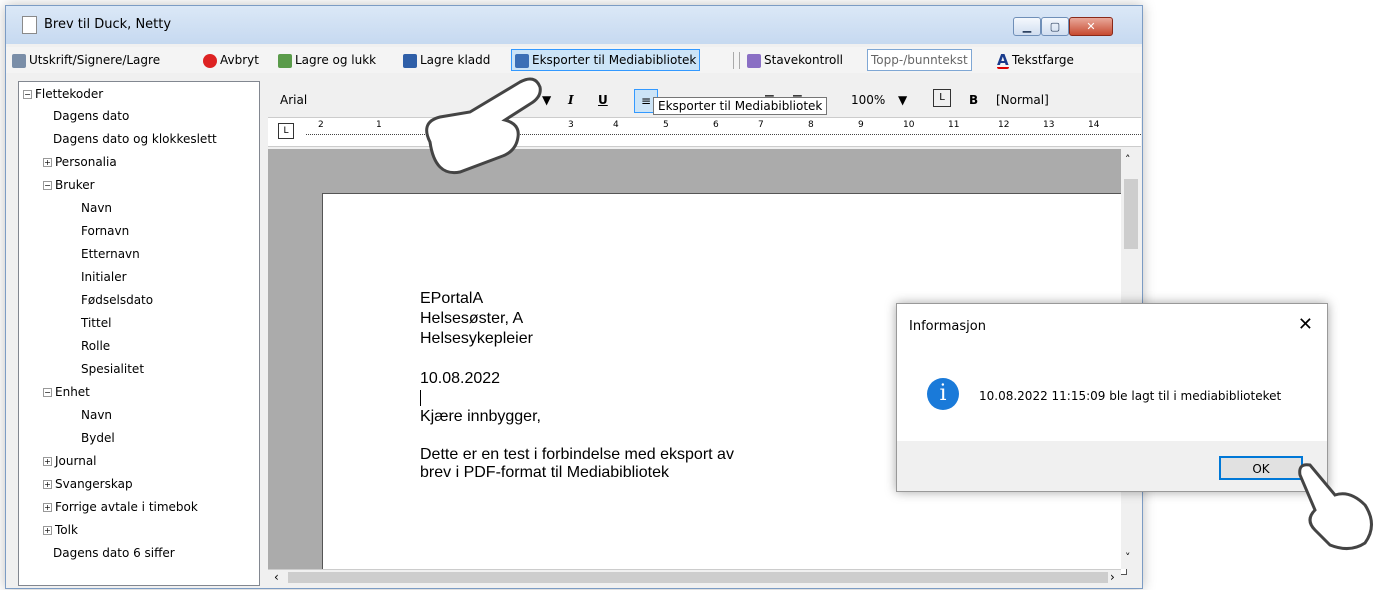 Image resolution: width=1383 pixels, height=590 pixels. Describe the element at coordinates (1131, 214) in the screenshot. I see `scroll-thumb` at that location.